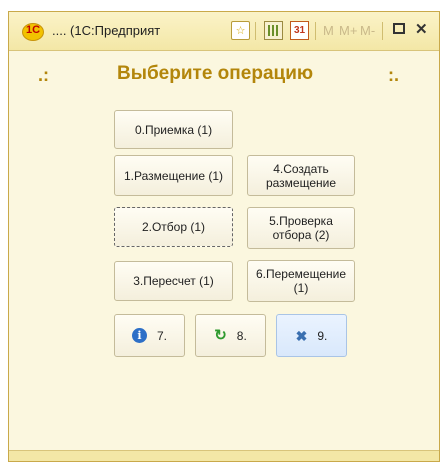 Image resolution: width=447 pixels, height=470 pixels. I want to click on action-8-label: 8., so click(241, 335).